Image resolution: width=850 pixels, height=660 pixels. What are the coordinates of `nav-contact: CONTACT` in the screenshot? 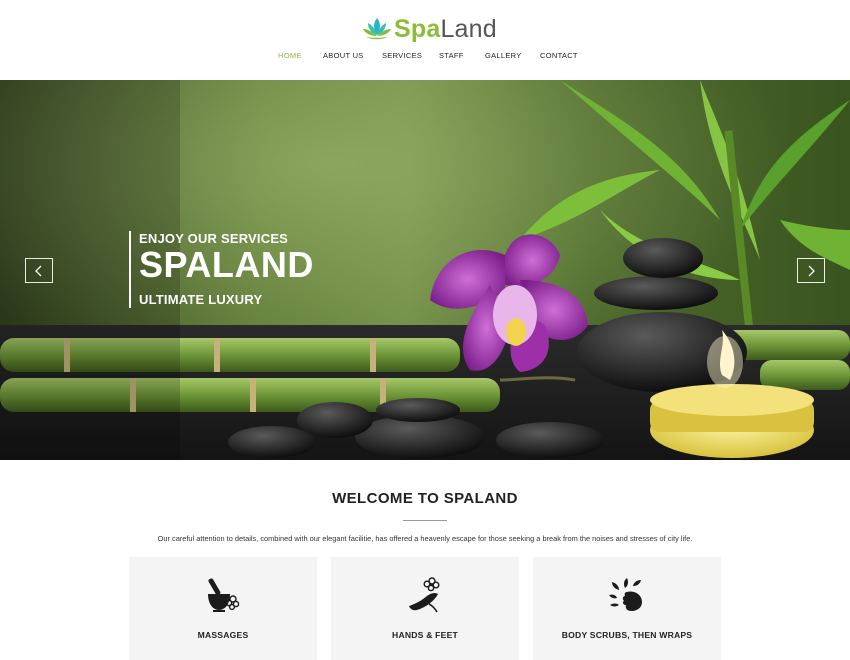 It's located at (559, 55).